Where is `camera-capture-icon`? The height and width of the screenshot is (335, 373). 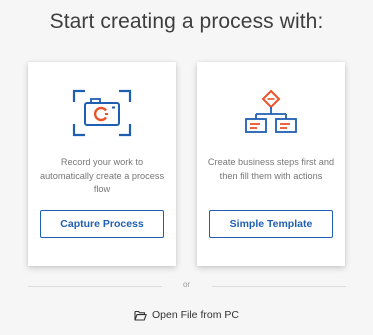 camera-capture-icon is located at coordinates (102, 118).